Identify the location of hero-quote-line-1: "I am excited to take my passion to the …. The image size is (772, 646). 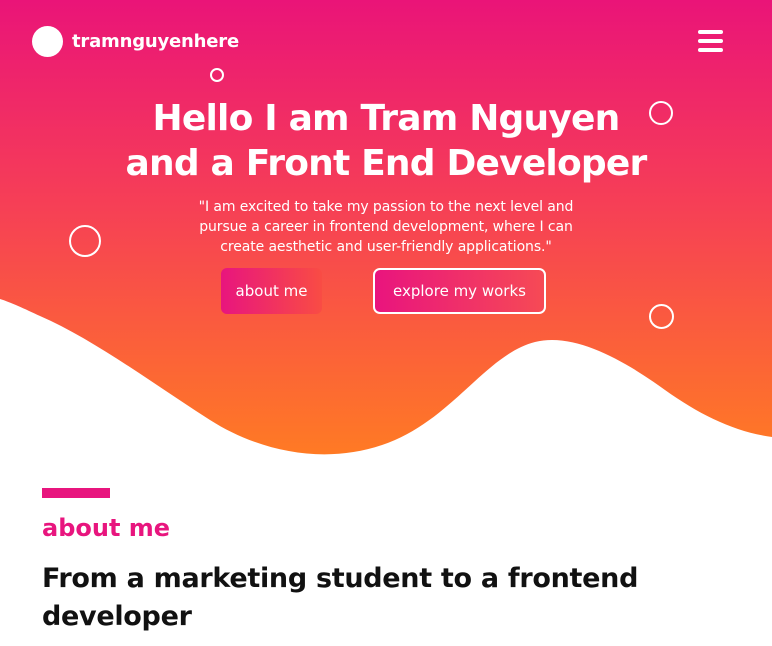
(386, 207).